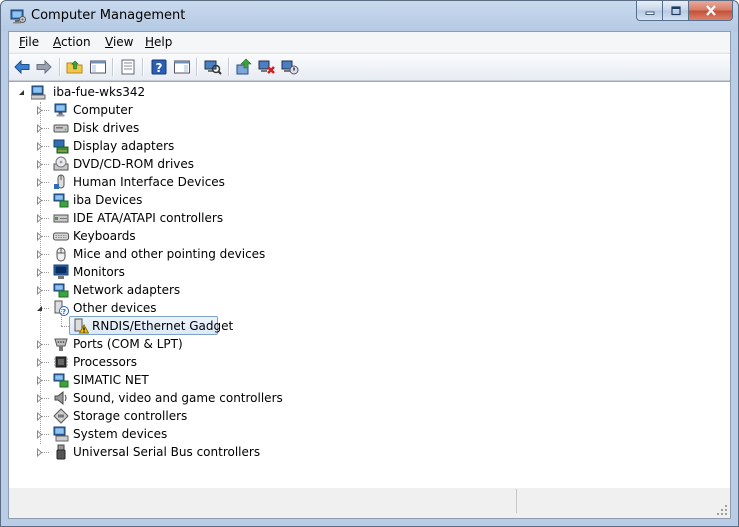 Image resolution: width=739 pixels, height=527 pixels. What do you see at coordinates (209, 290) in the screenshot?
I see `tree-category-node: Network adapters` at bounding box center [209, 290].